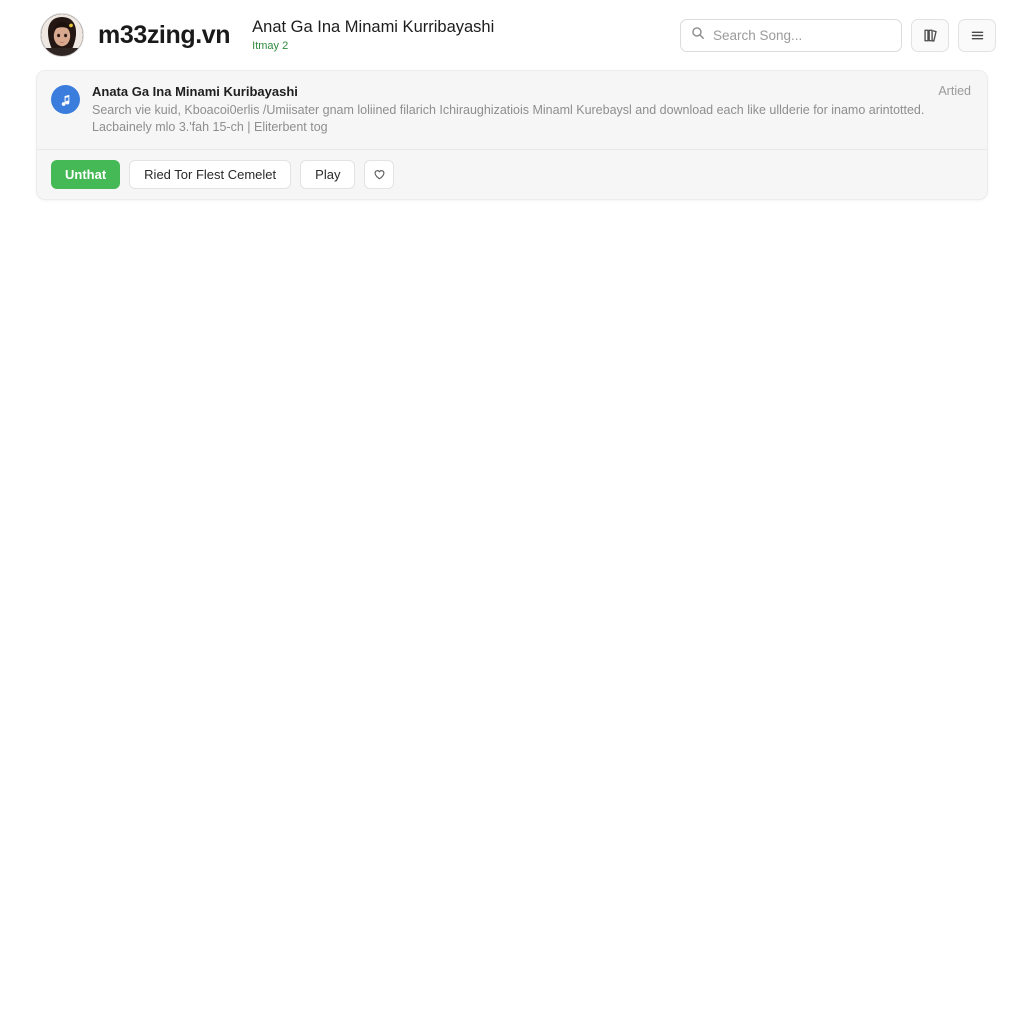 Image resolution: width=1024 pixels, height=1024 pixels. Describe the element at coordinates (270, 45) in the screenshot. I see `page-subtitle: Itmay 2` at that location.